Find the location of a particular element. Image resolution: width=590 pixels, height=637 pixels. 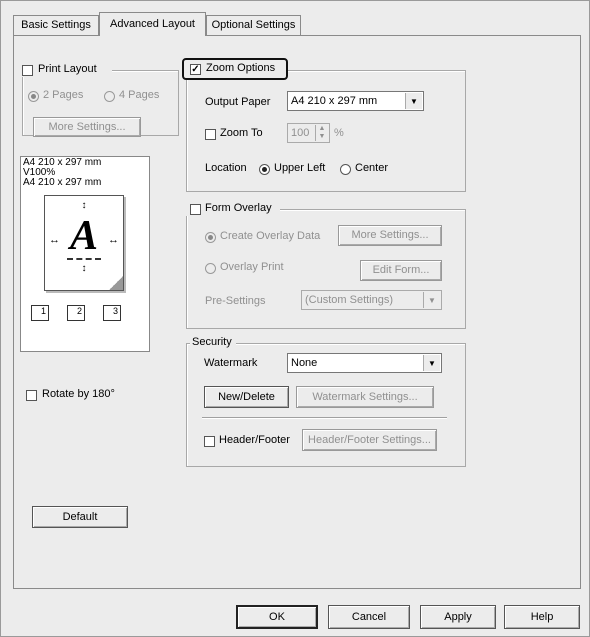

create-overlay-radio is located at coordinates (210, 237).